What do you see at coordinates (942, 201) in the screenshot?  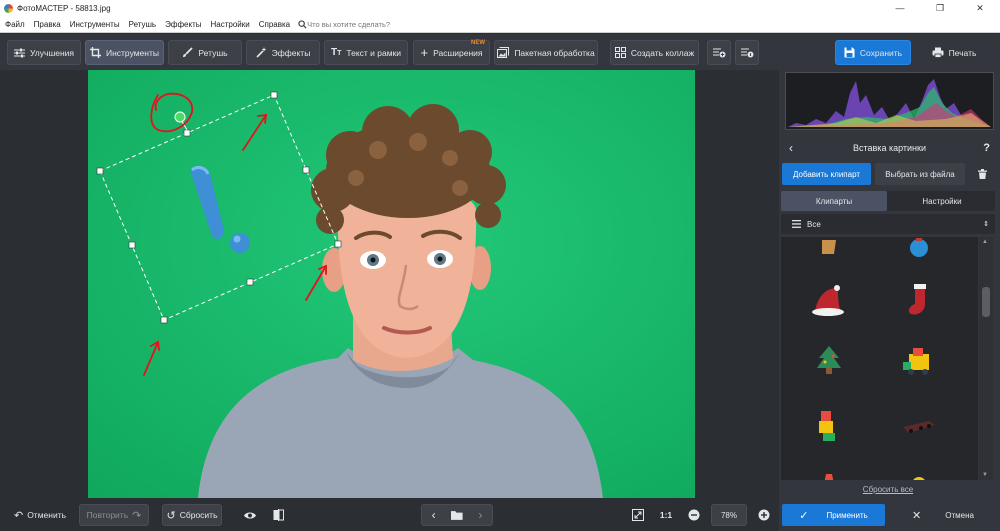 I see `tab-panel-settings: Настройки` at bounding box center [942, 201].